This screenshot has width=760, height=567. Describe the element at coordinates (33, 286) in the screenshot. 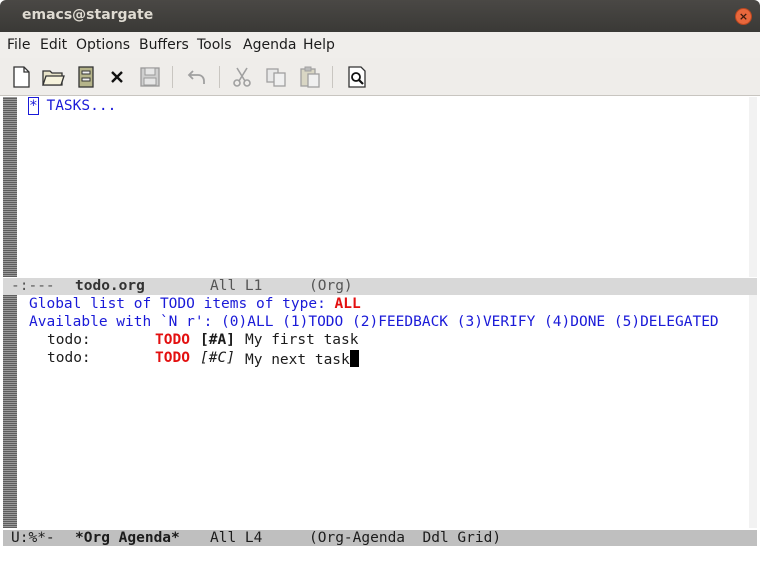

I see `modeline-status: -:---` at that location.